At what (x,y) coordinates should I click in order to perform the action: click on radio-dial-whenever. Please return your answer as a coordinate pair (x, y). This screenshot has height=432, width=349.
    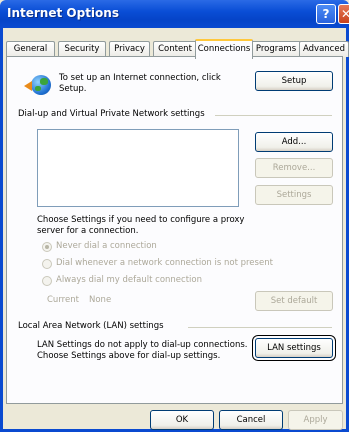
    Looking at the image, I should click on (47, 264).